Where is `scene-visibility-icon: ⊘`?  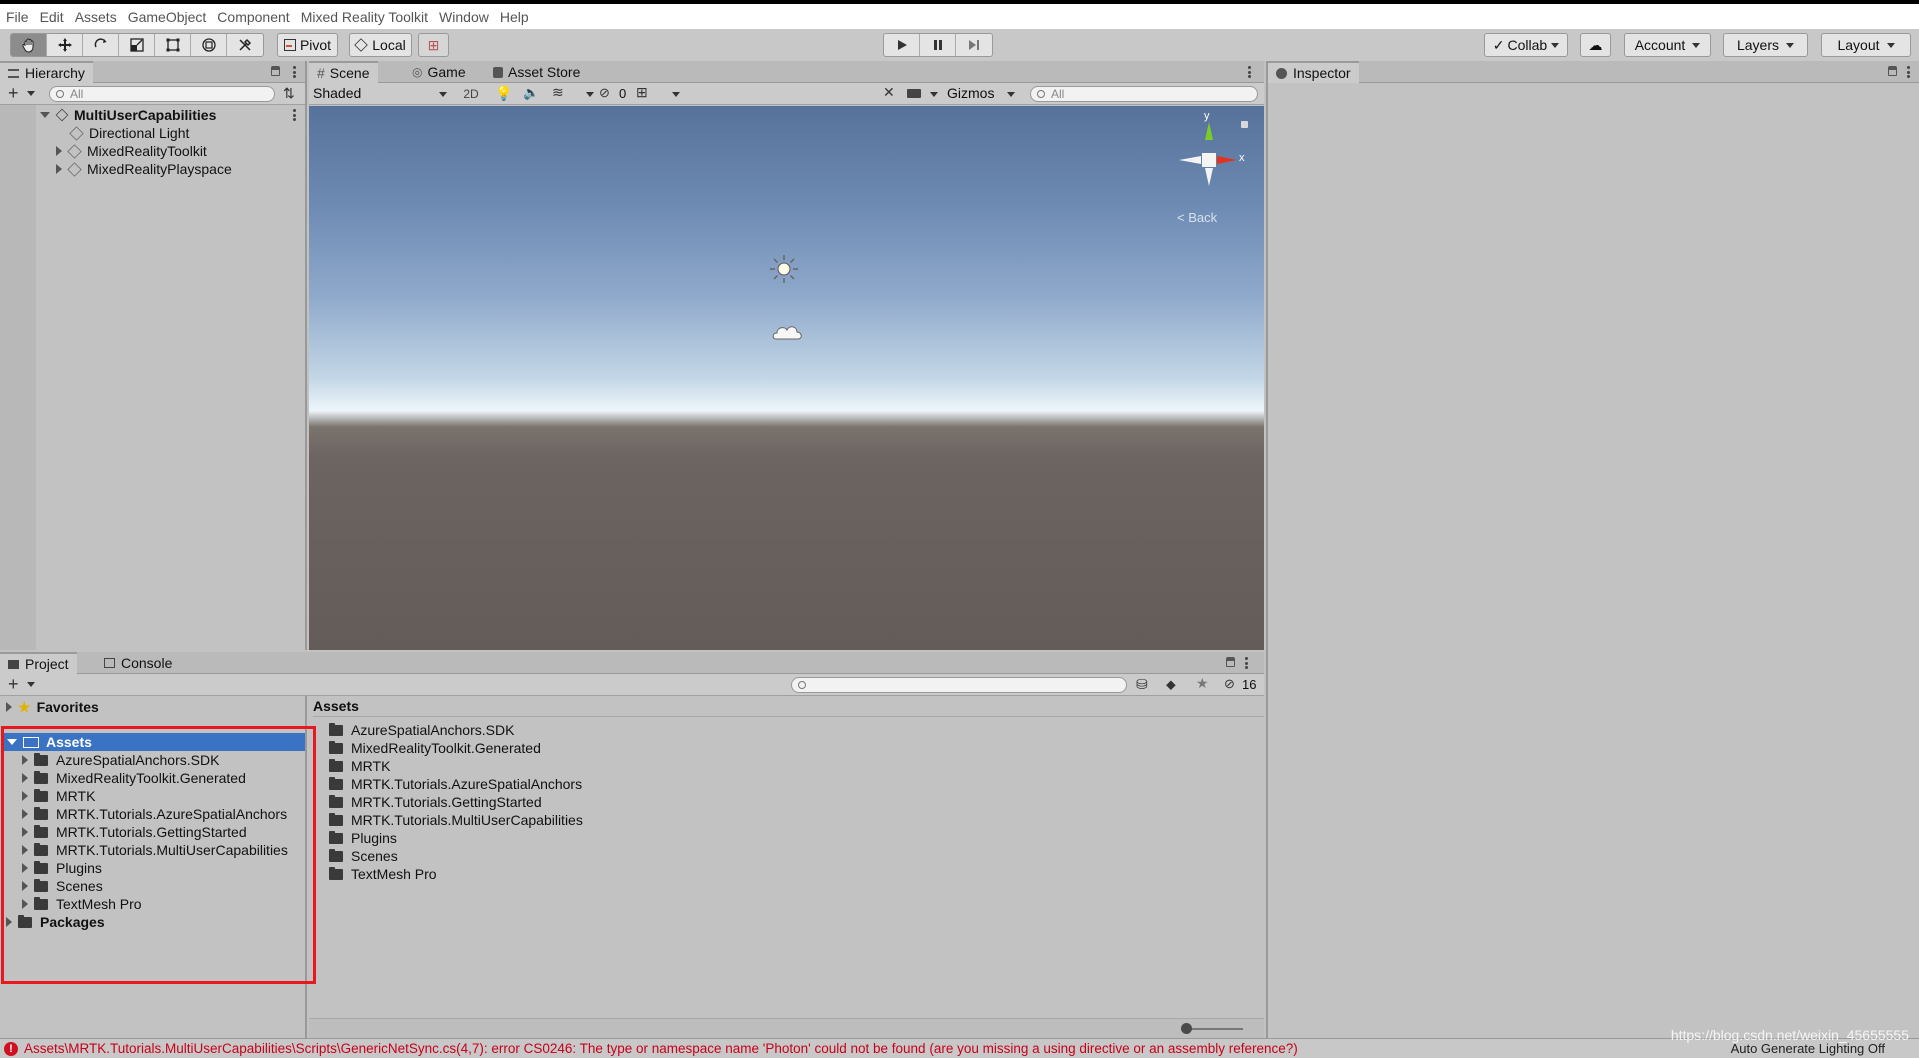 scene-visibility-icon: ⊘ is located at coordinates (604, 93).